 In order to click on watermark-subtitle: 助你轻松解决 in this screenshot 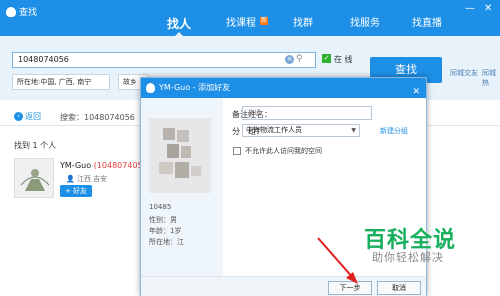, I will do `click(408, 257)`.